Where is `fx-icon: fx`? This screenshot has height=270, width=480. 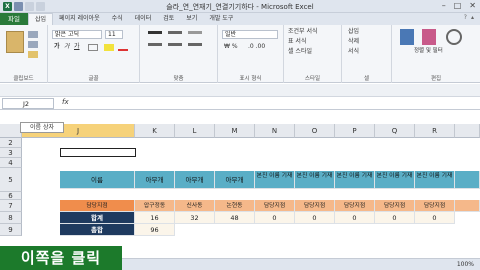 fx-icon: fx is located at coordinates (65, 102).